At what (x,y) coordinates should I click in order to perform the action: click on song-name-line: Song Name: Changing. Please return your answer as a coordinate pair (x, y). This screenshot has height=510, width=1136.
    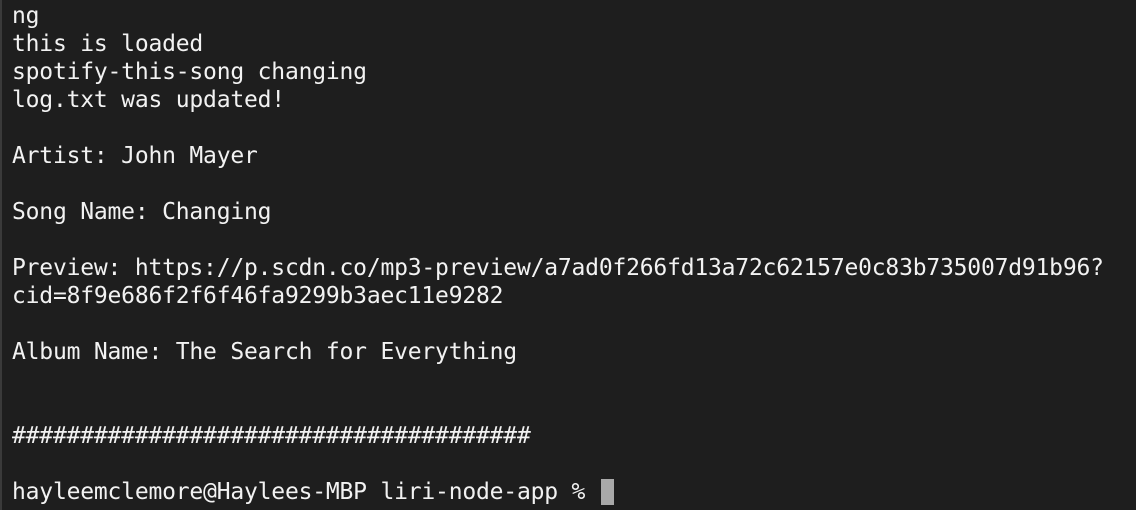
    Looking at the image, I should click on (142, 212).